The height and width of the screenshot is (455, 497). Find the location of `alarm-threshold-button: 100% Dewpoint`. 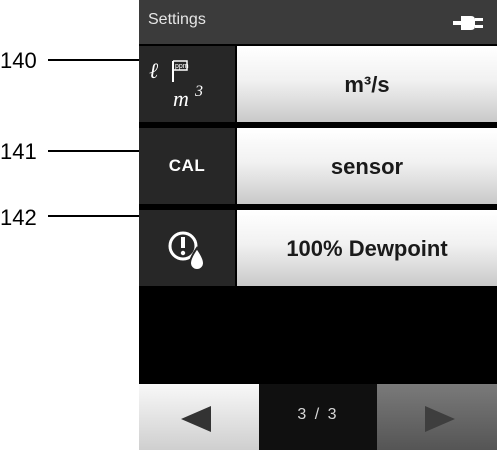

alarm-threshold-button: 100% Dewpoint is located at coordinates (367, 248).